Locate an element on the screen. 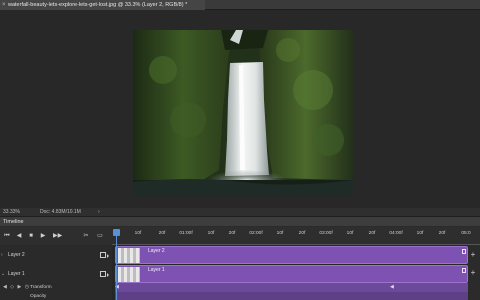 The width and height of the screenshot is (480, 300). stop-icon: ■ is located at coordinates (31, 236).